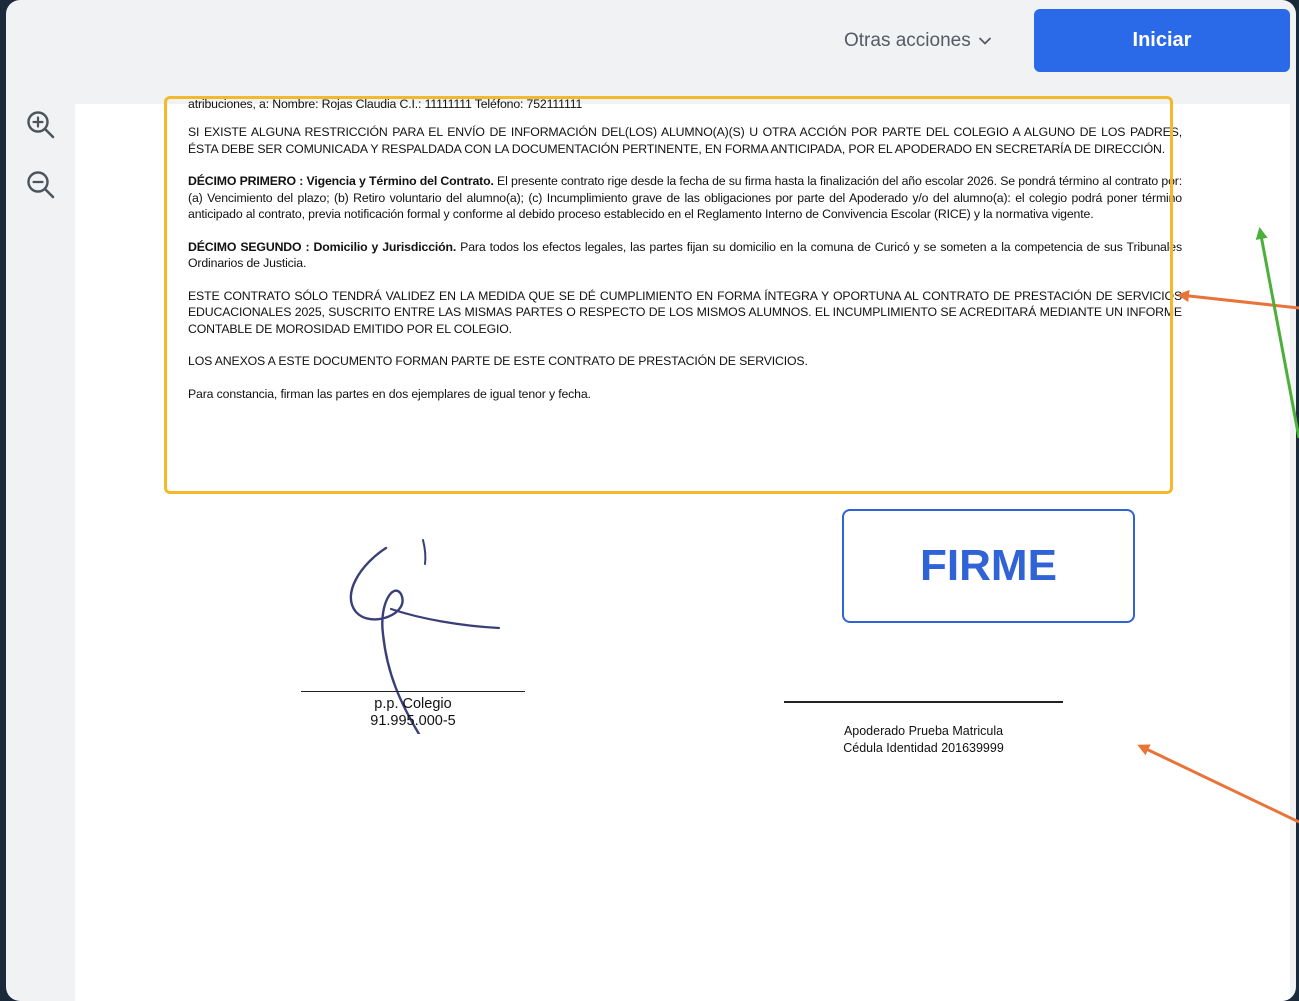 This screenshot has width=1299, height=1001. Describe the element at coordinates (988, 566) in the screenshot. I see `sign-here-button: FIRME` at that location.